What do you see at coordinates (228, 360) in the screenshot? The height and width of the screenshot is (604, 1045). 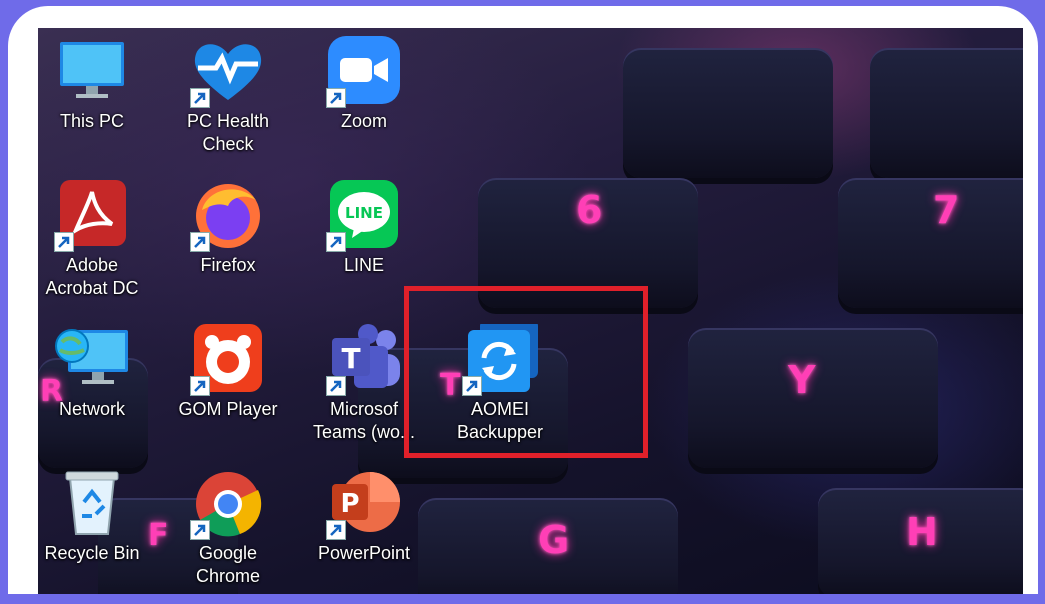 I see `gom-player-icon` at bounding box center [228, 360].